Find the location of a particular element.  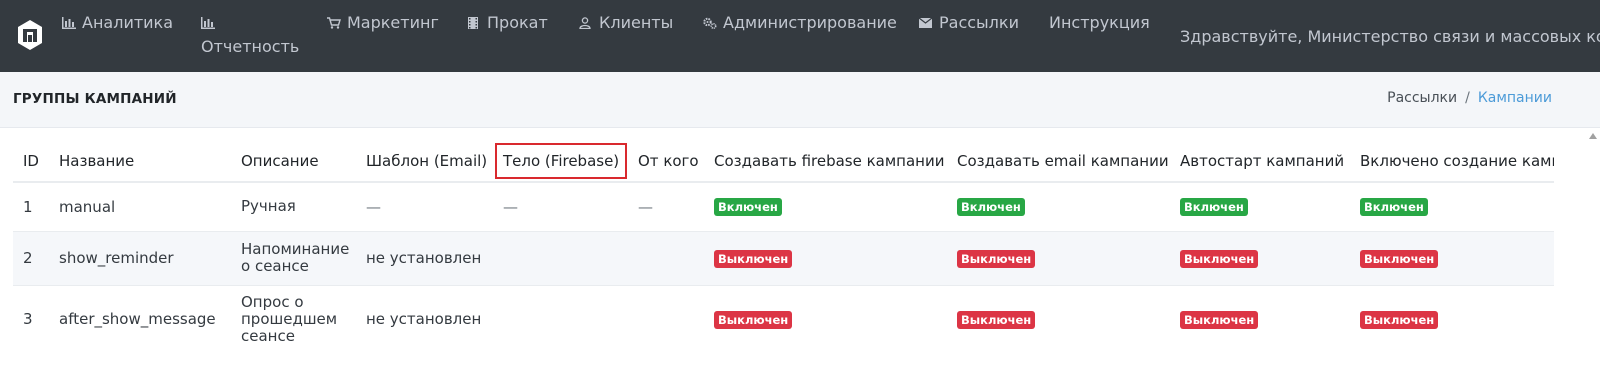

film-icon is located at coordinates (474, 23).